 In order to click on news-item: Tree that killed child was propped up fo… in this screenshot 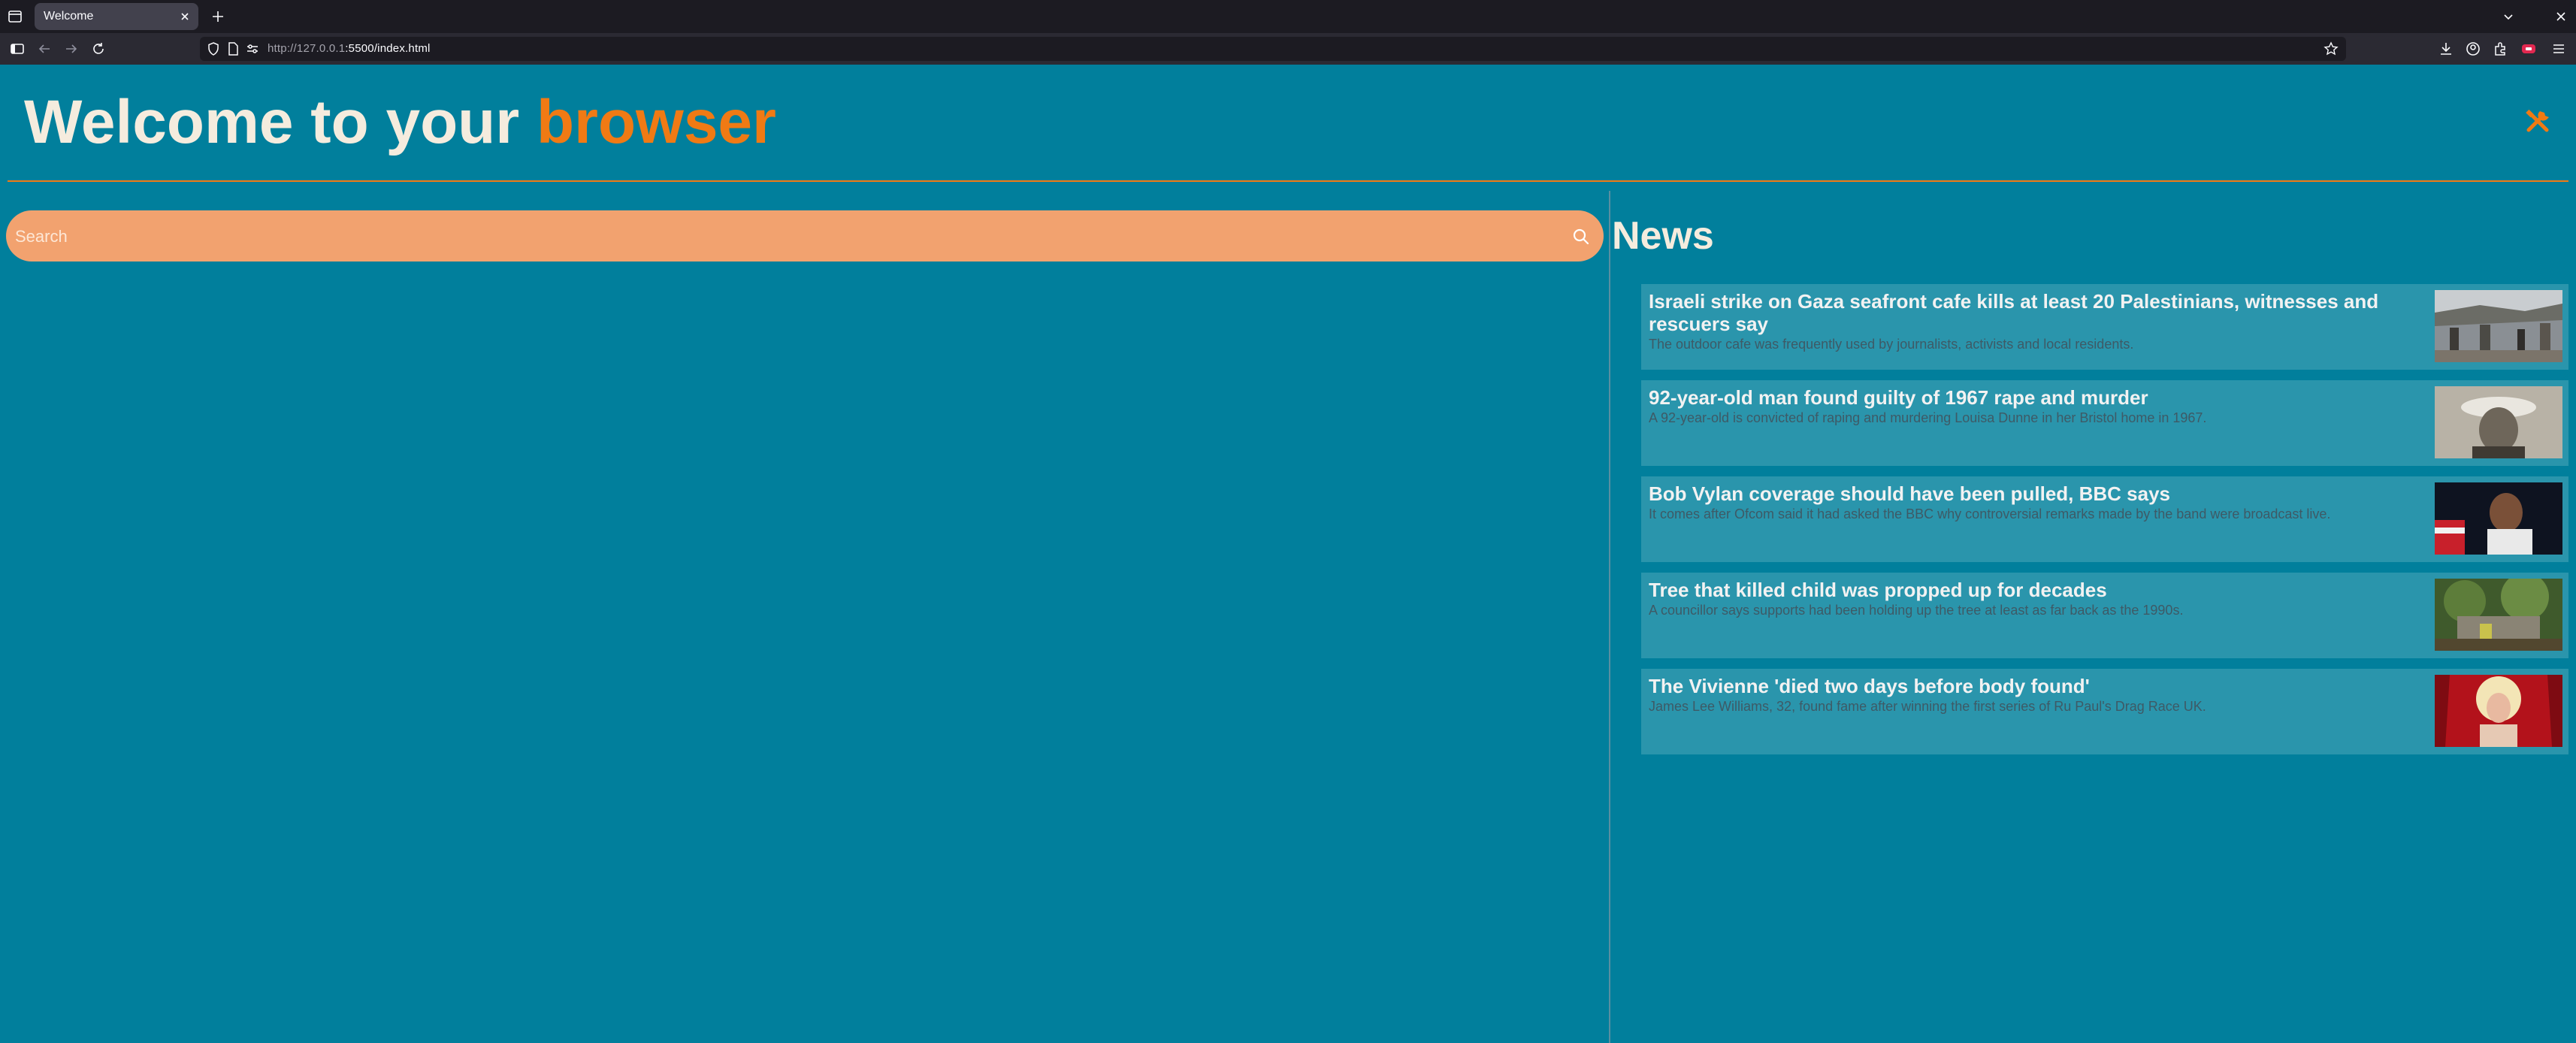, I will do `click(2104, 615)`.